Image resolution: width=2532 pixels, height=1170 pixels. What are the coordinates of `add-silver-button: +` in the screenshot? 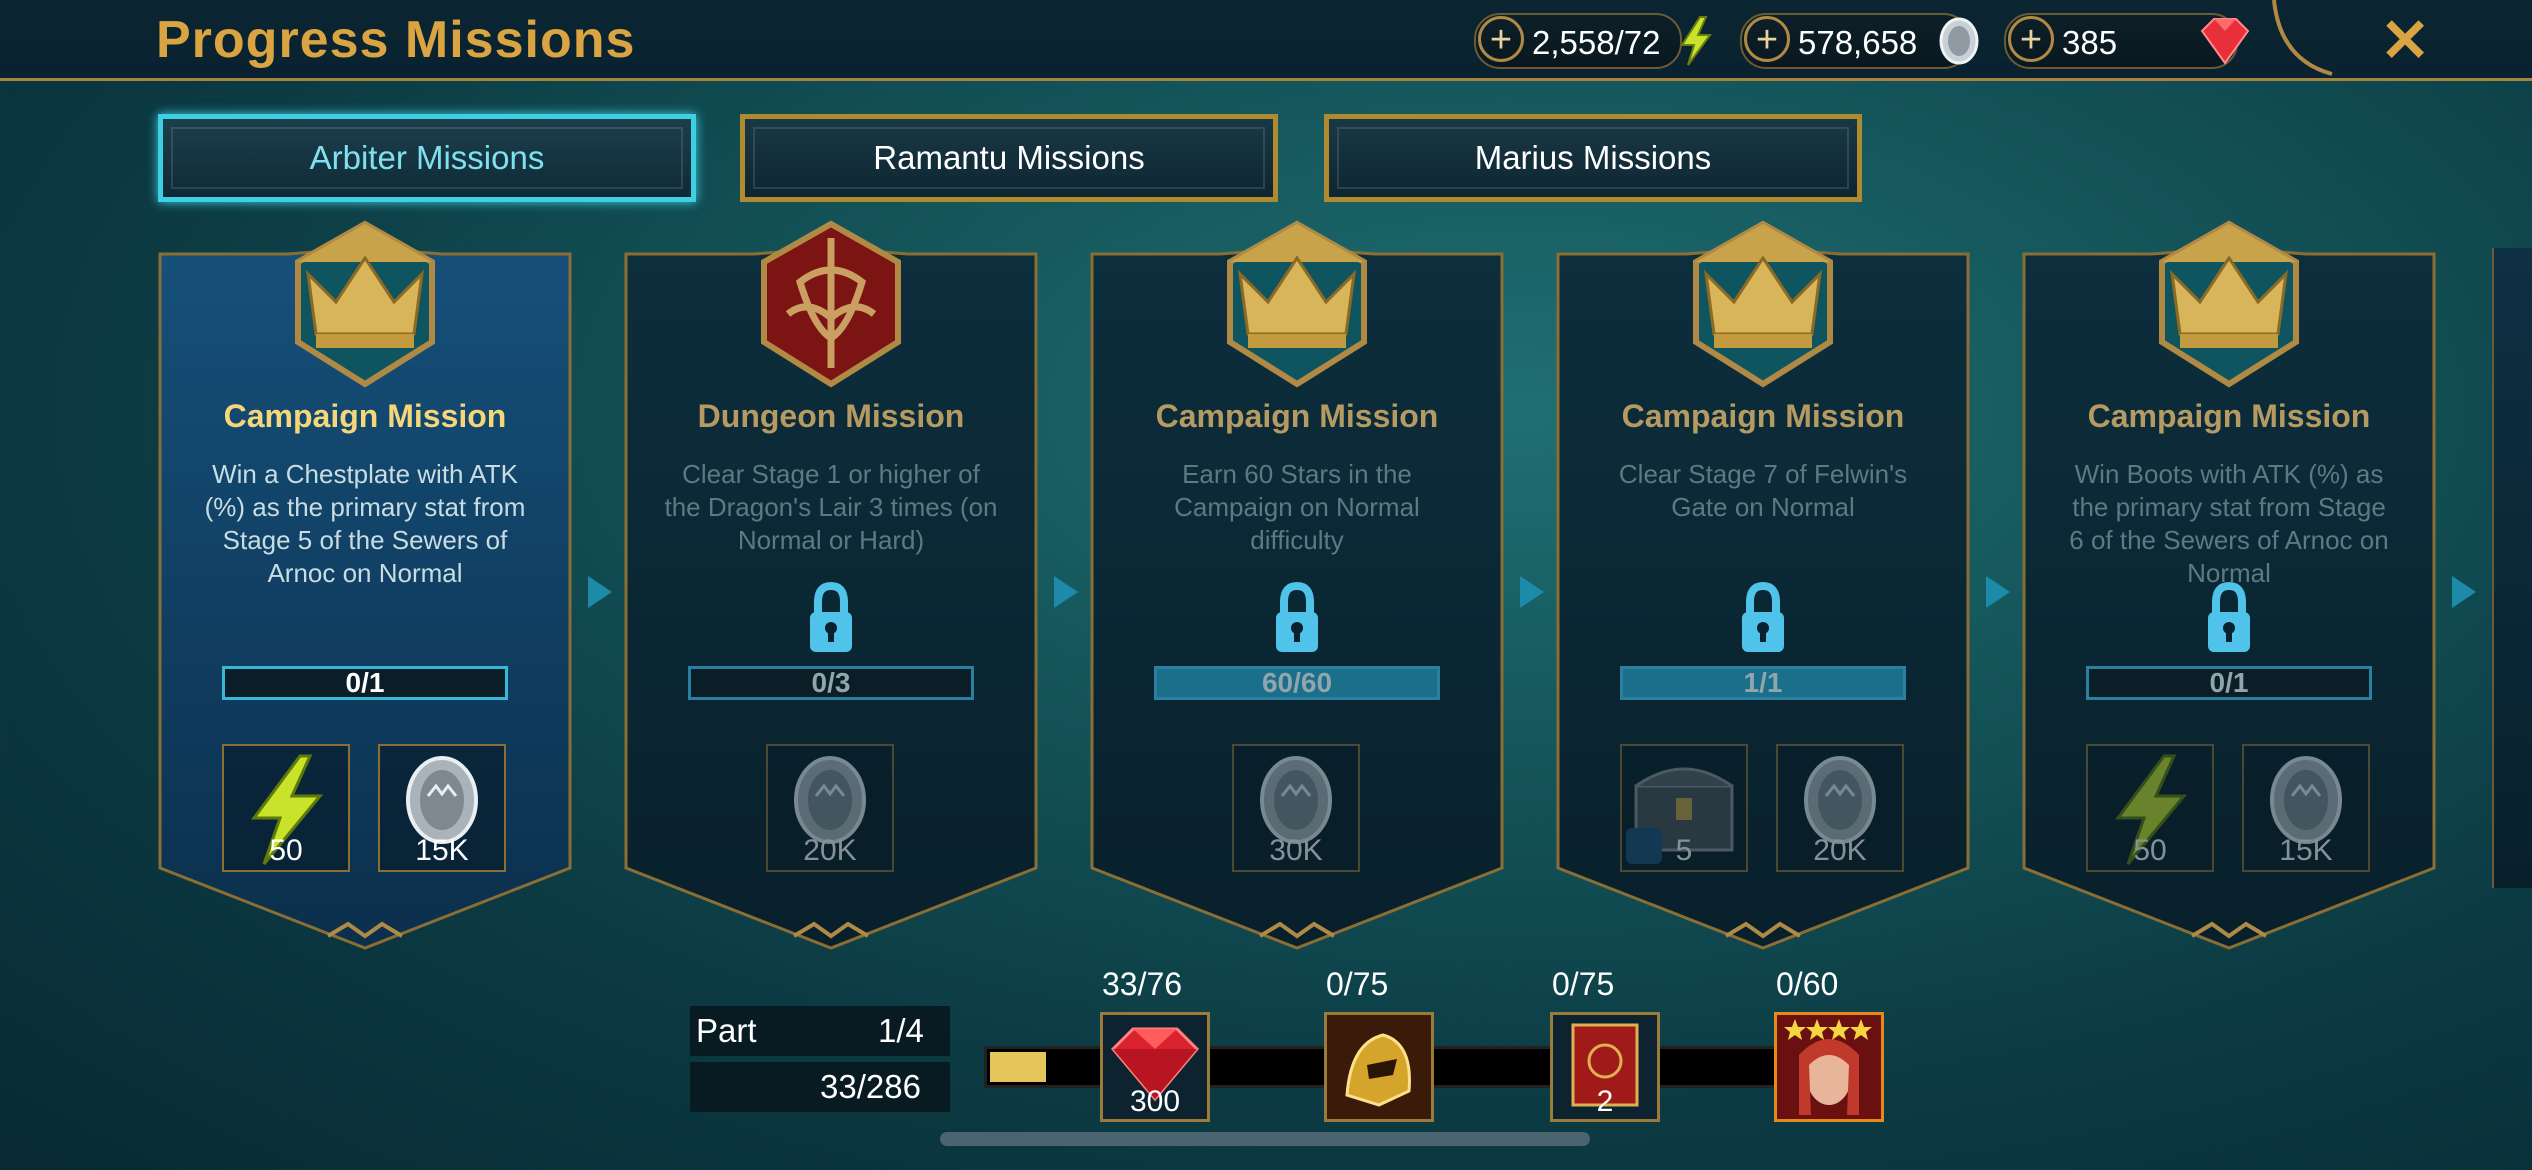 It's located at (1767, 39).